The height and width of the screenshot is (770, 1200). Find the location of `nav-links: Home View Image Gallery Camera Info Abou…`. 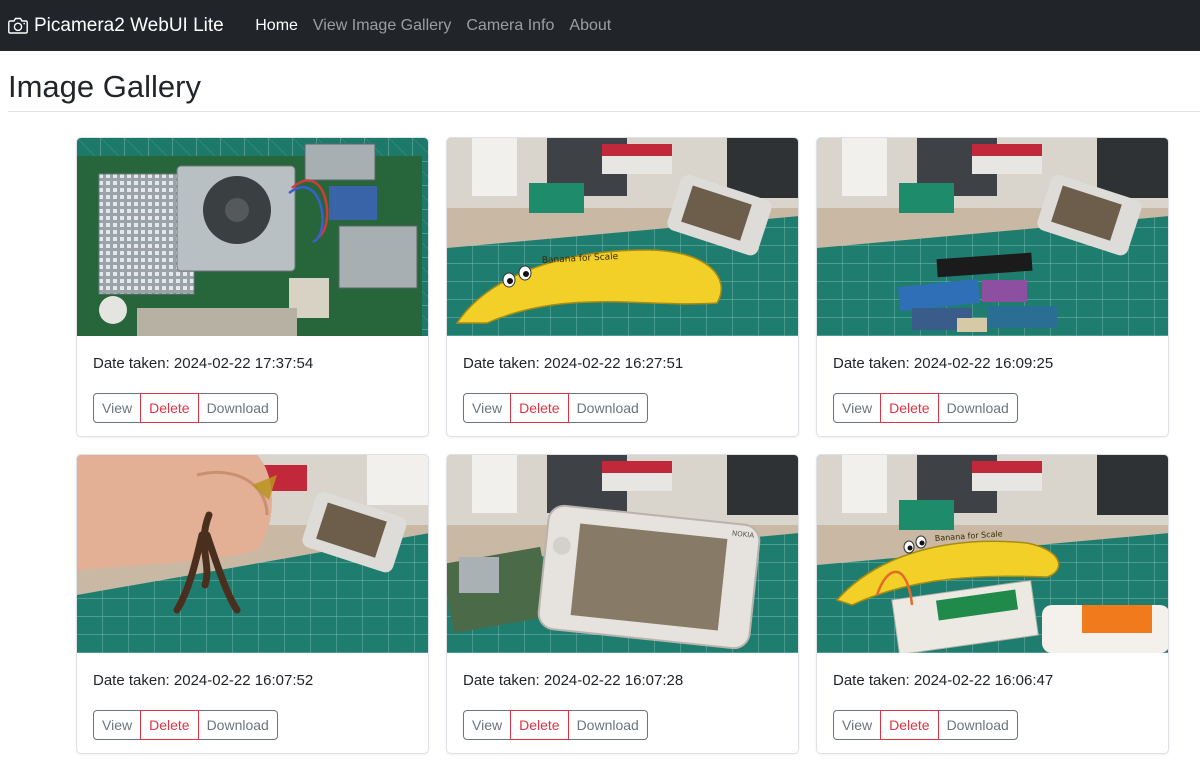

nav-links: Home View Image Gallery Camera Info Abou… is located at coordinates (433, 26).